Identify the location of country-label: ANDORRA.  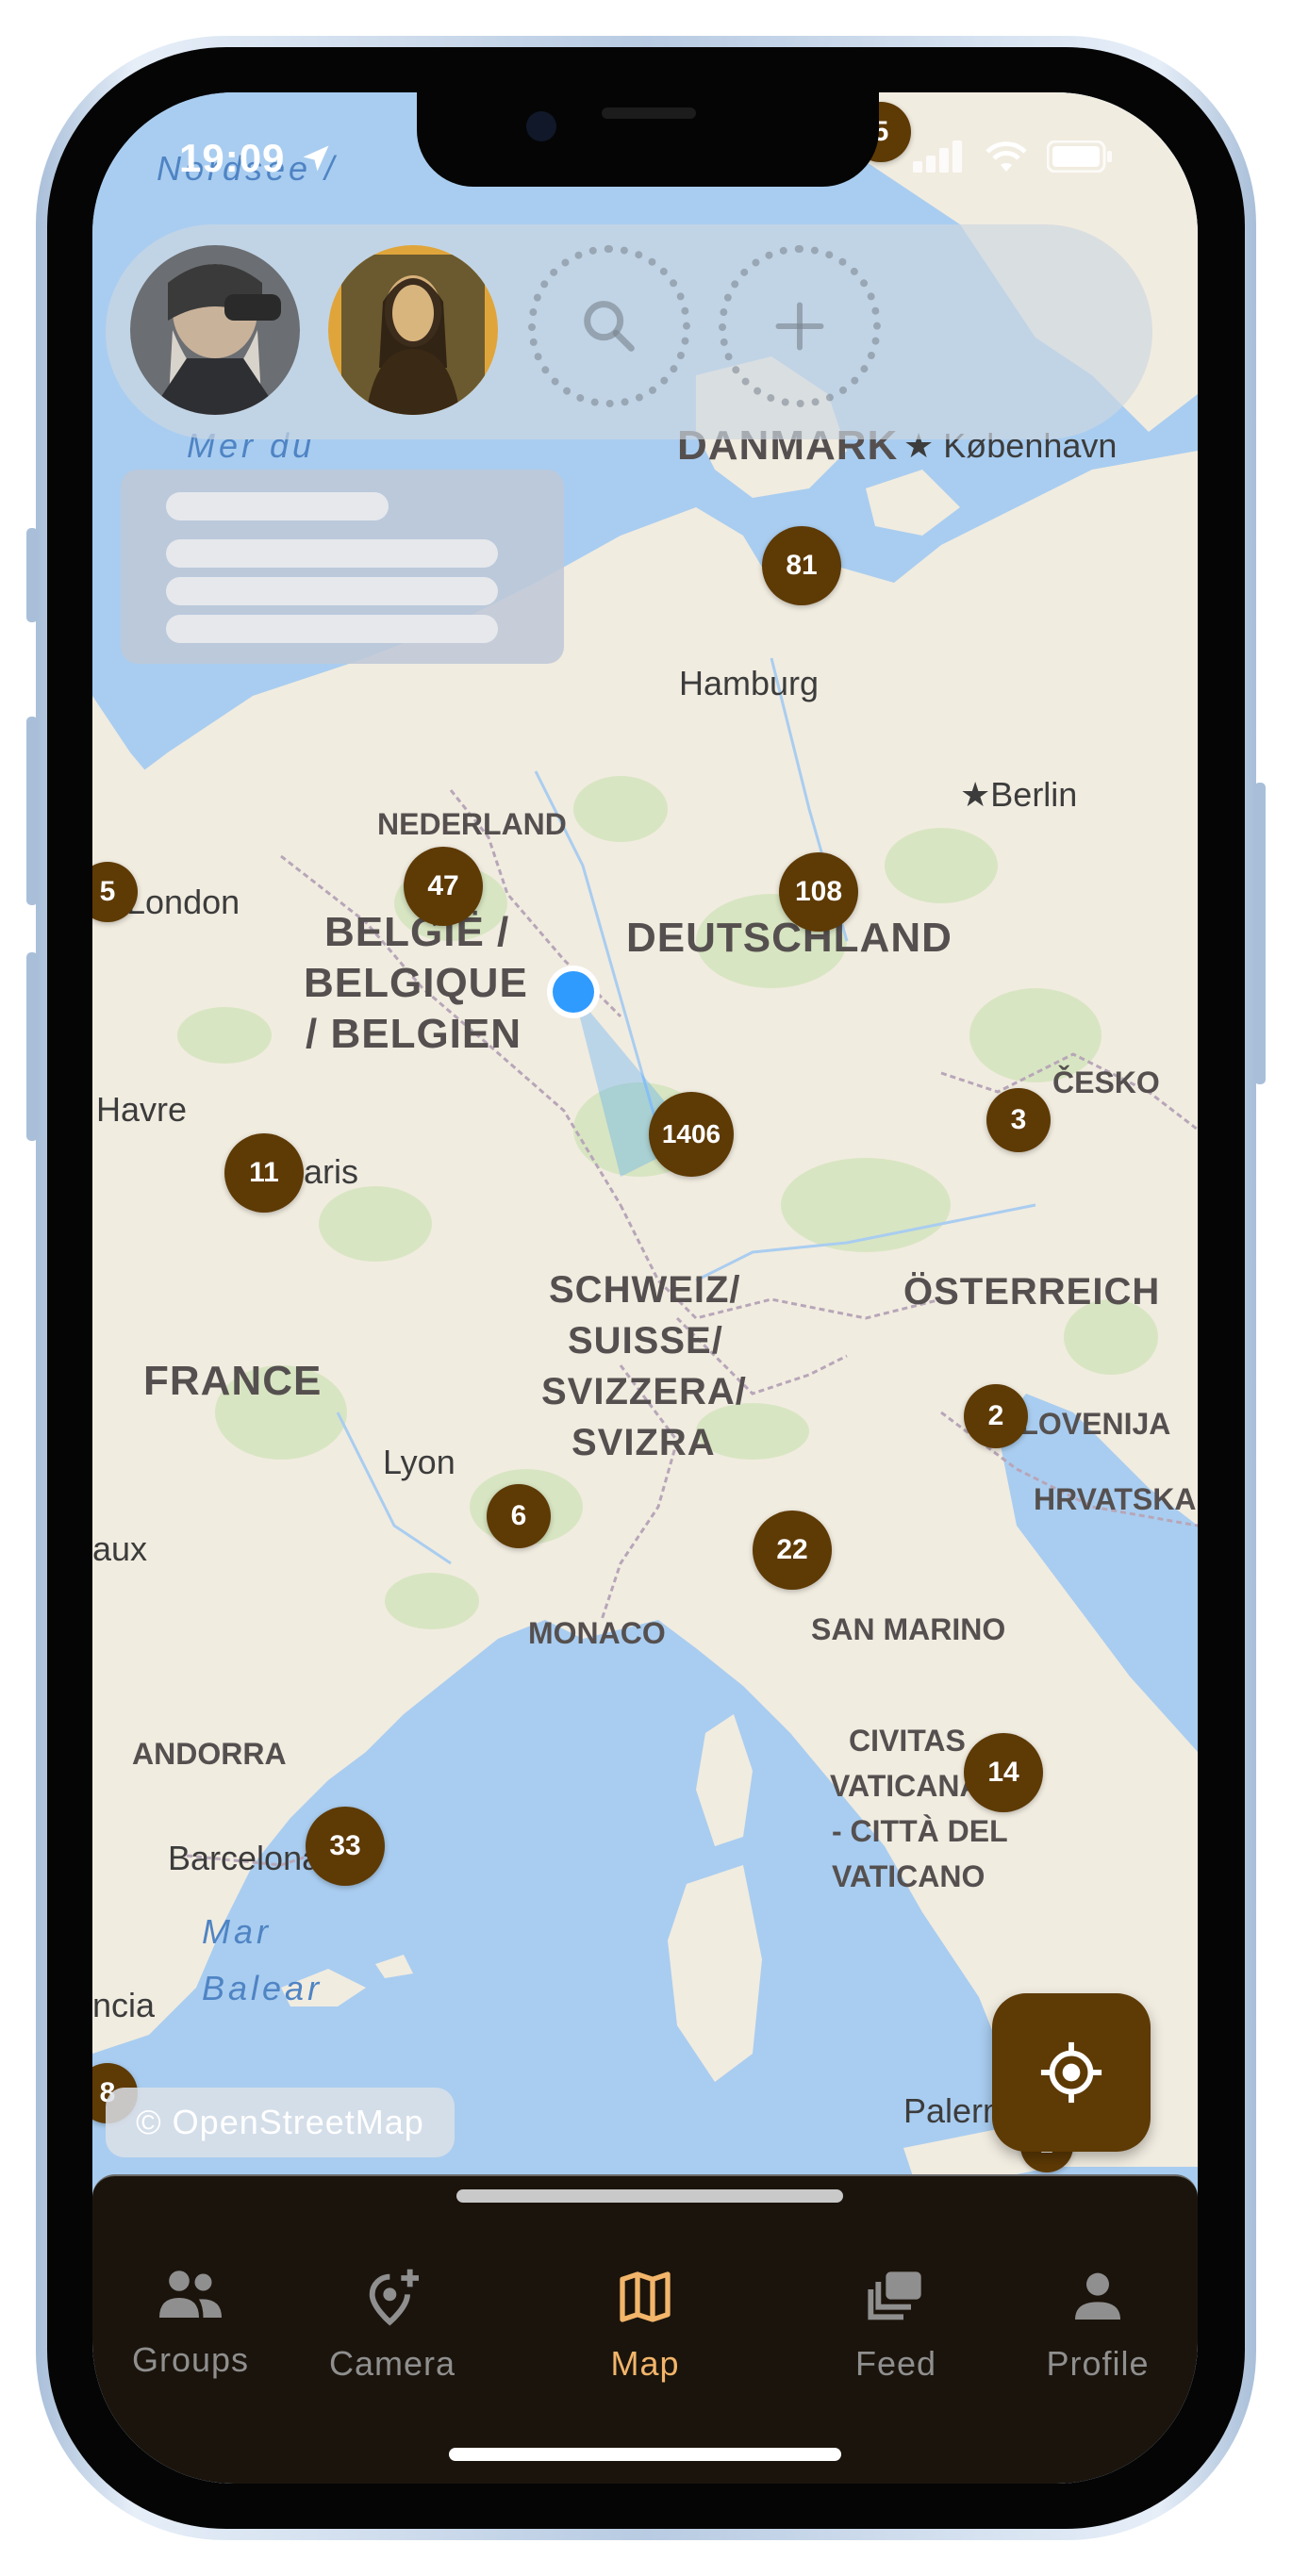
(209, 1754).